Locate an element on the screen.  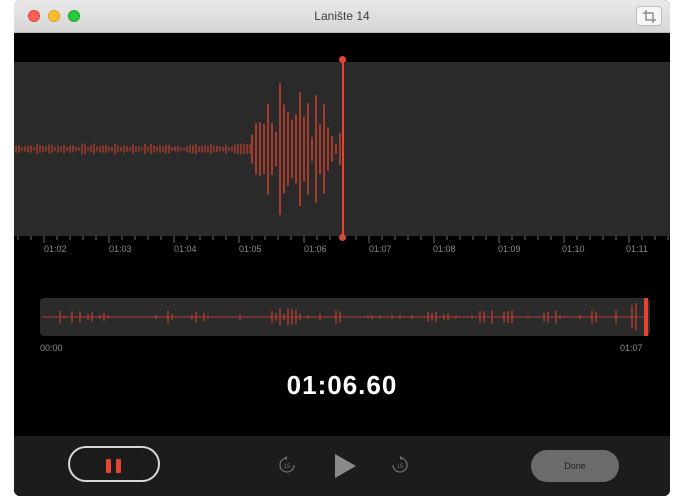
ruler-tick-label: 01:04 is located at coordinates (185, 249).